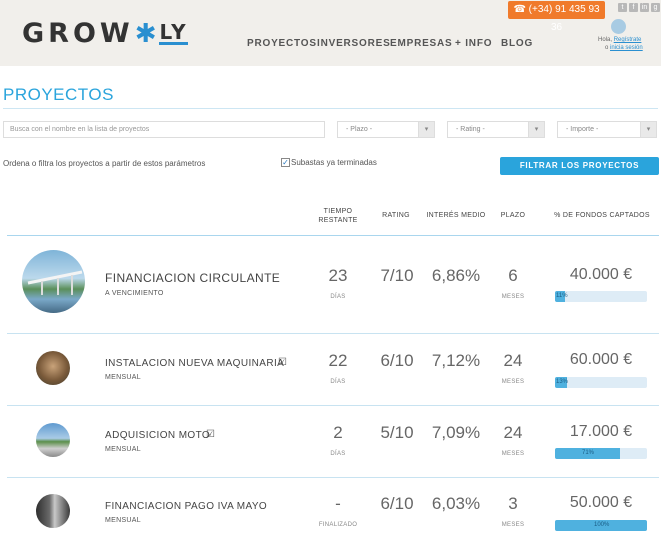 Image resolution: width=661 pixels, height=539 pixels. What do you see at coordinates (562, 296) in the screenshot?
I see `funding-progress-label: 11%` at bounding box center [562, 296].